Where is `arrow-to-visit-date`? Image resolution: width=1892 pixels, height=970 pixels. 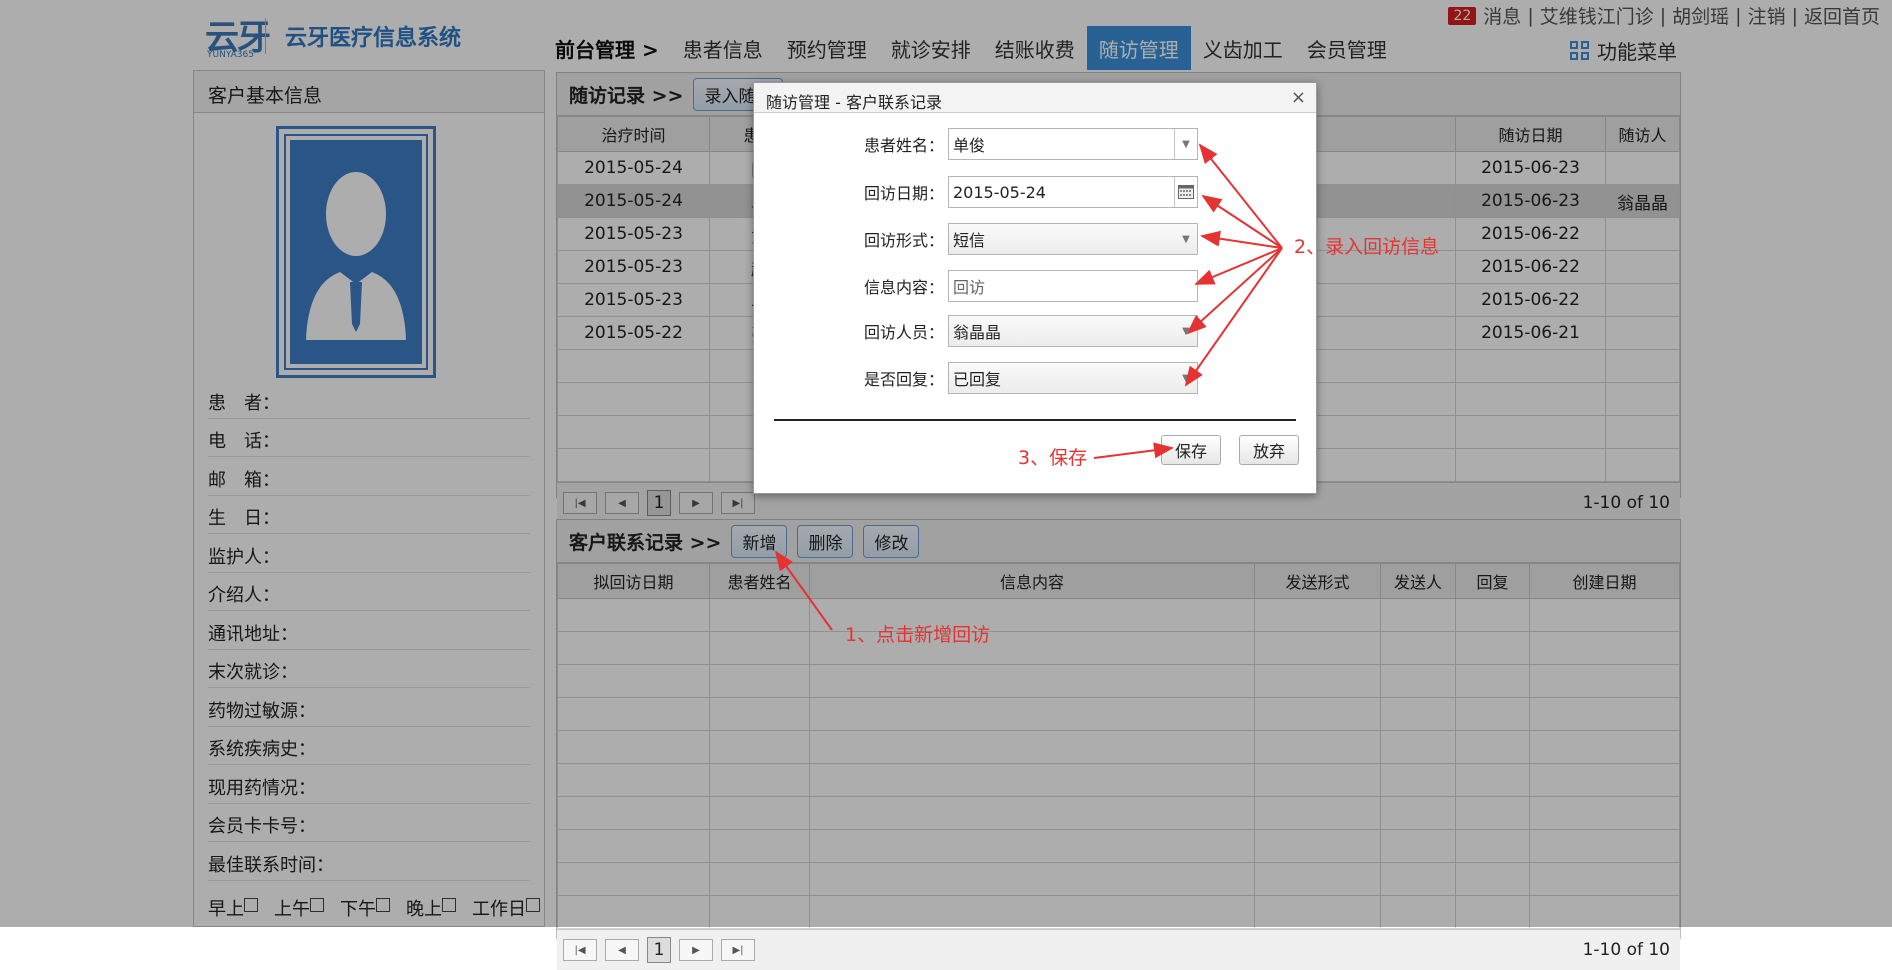 arrow-to-visit-date is located at coordinates (1242, 221).